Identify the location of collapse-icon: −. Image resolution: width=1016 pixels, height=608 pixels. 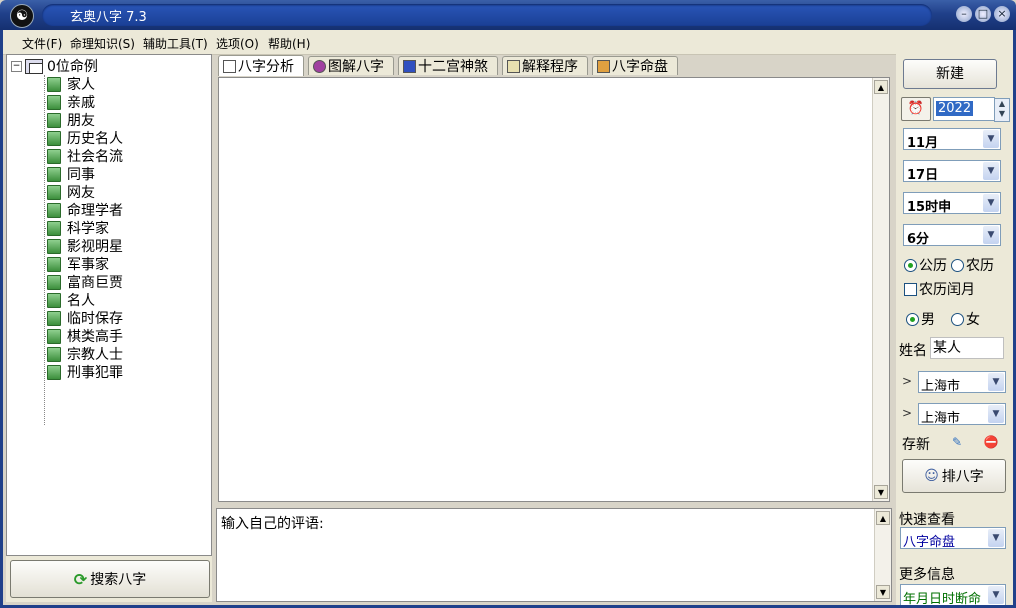
(16, 66).